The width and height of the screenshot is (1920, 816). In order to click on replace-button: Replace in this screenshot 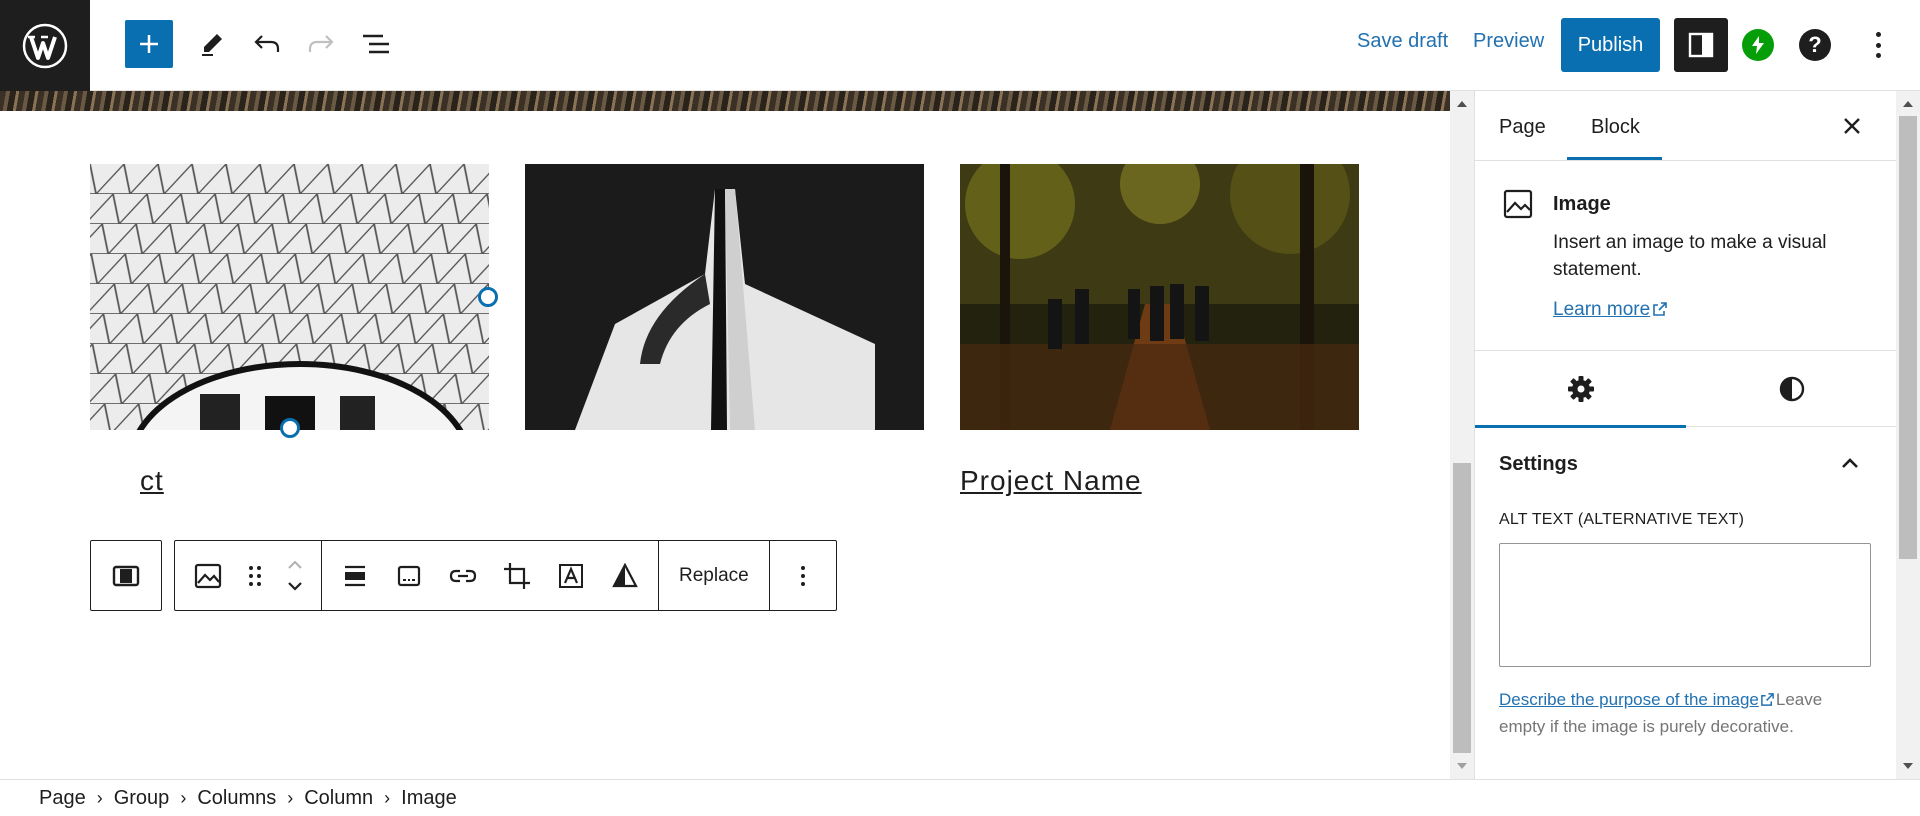, I will do `click(714, 575)`.